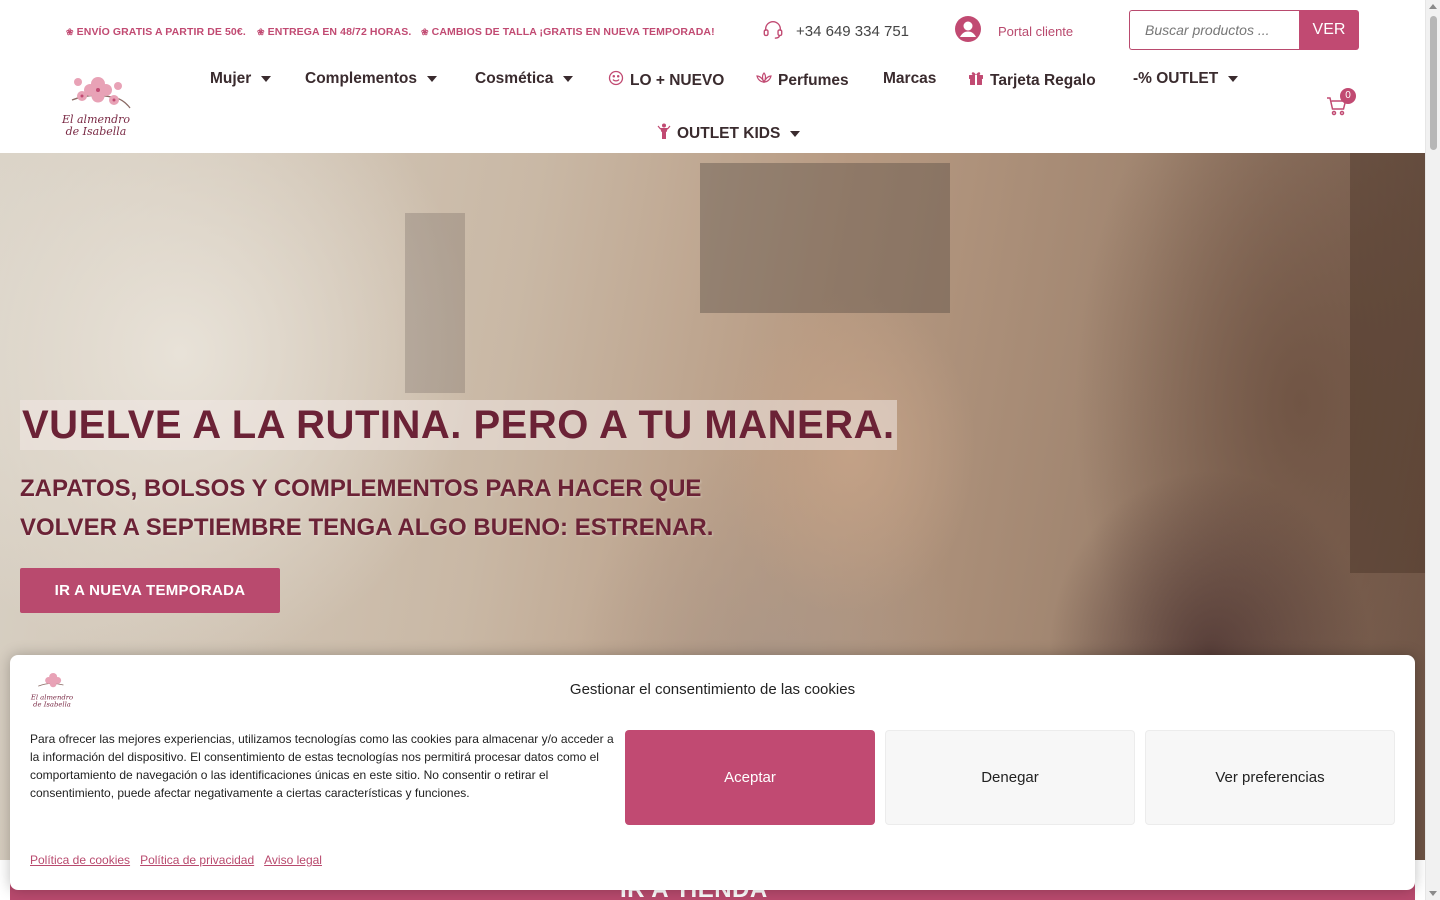 The height and width of the screenshot is (900, 1440). Describe the element at coordinates (1433, 83) in the screenshot. I see `scroll-thumb` at that location.